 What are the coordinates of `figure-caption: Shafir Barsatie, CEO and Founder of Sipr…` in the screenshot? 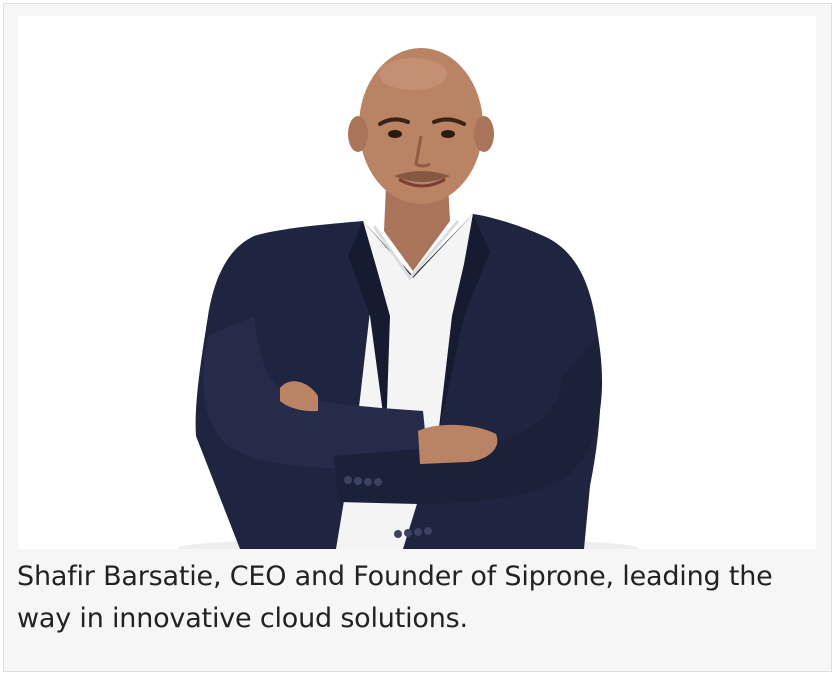 It's located at (395, 597).